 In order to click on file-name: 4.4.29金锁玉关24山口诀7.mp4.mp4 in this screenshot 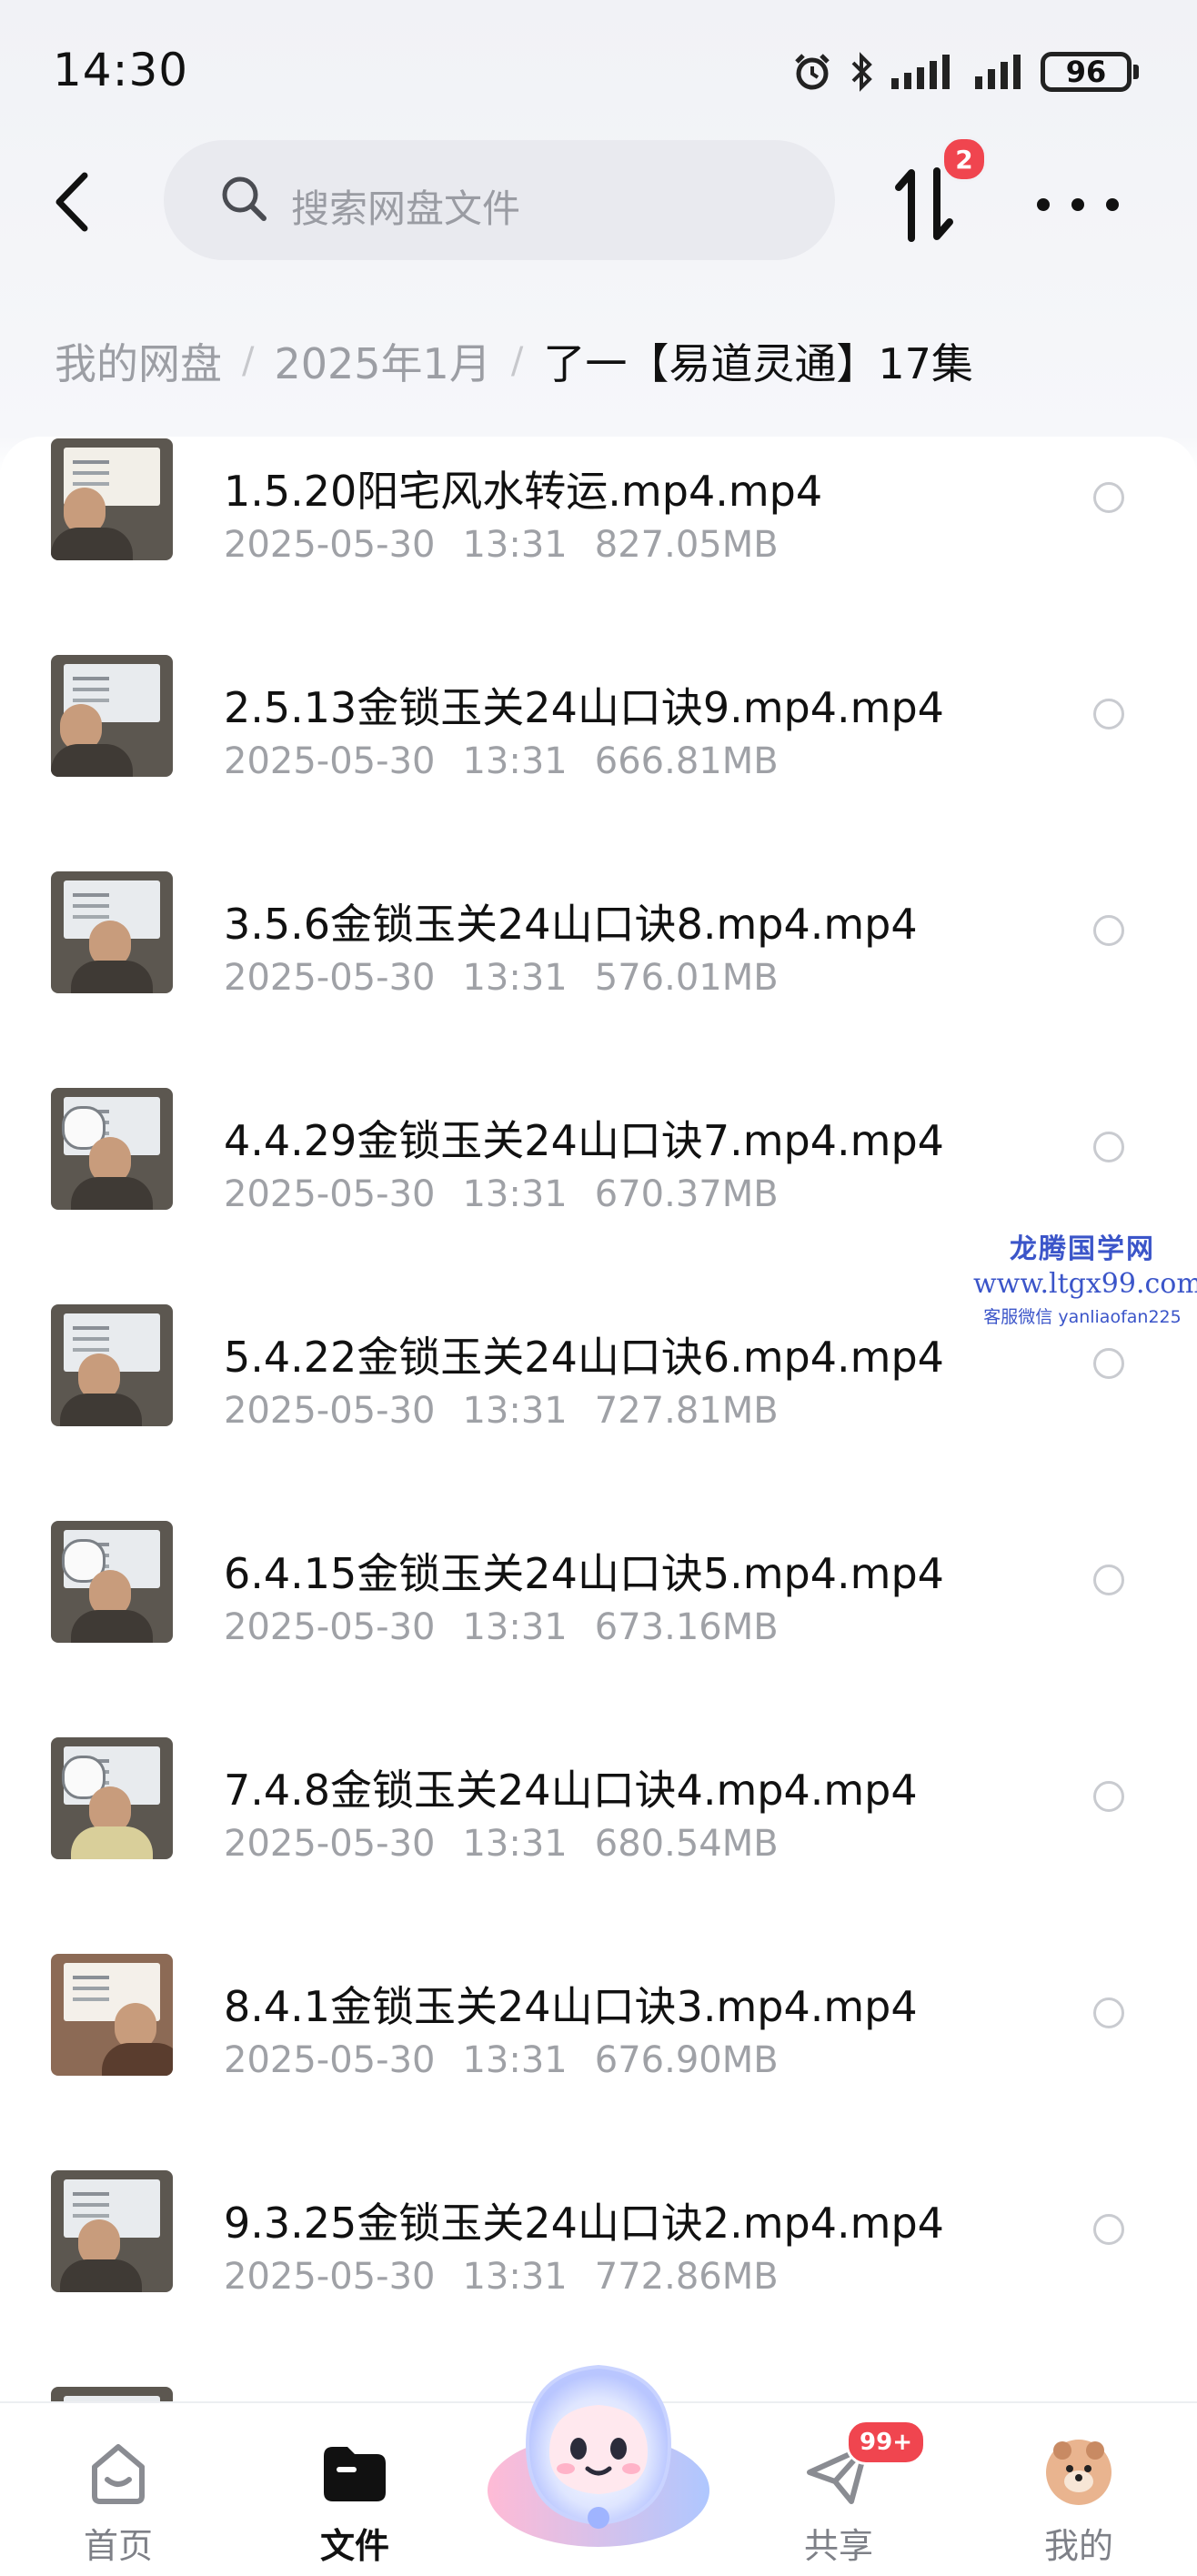, I will do `click(584, 1140)`.